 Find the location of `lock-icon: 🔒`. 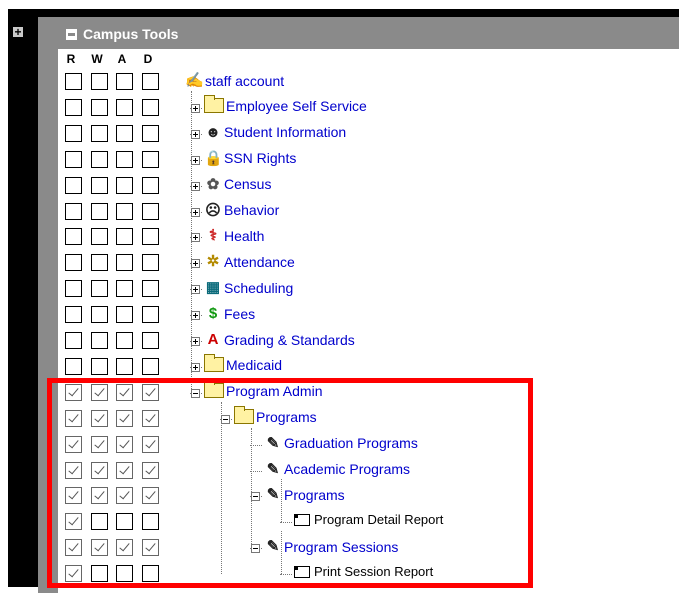

lock-icon: 🔒 is located at coordinates (213, 158).